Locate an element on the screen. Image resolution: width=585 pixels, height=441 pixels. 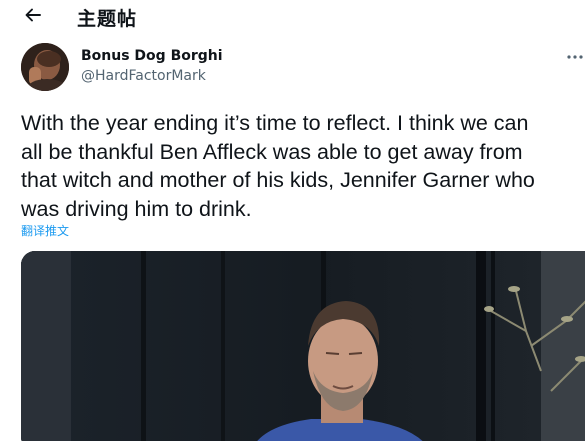
author-display-name: Bonus Dog Borghi is located at coordinates (152, 56).